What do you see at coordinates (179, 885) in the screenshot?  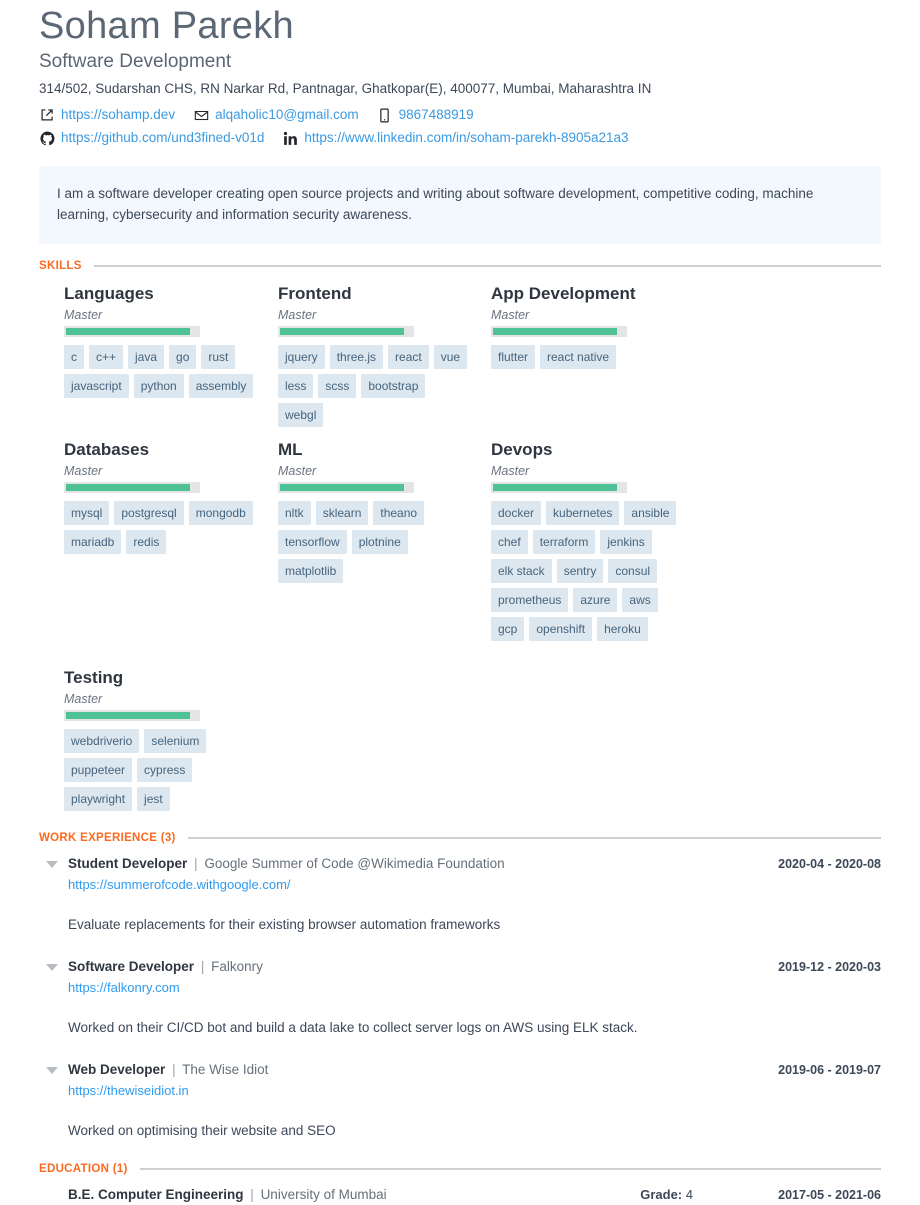 I see `work-url-link: https://summerofcode.withgoogle.com/` at bounding box center [179, 885].